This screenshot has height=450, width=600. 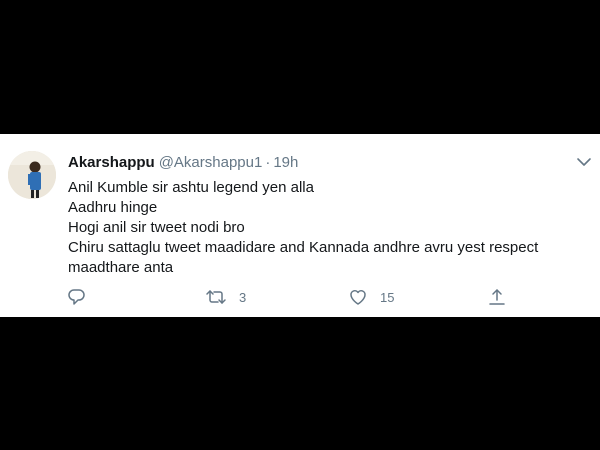 I want to click on display-name: Akarshappu, so click(x=111, y=162).